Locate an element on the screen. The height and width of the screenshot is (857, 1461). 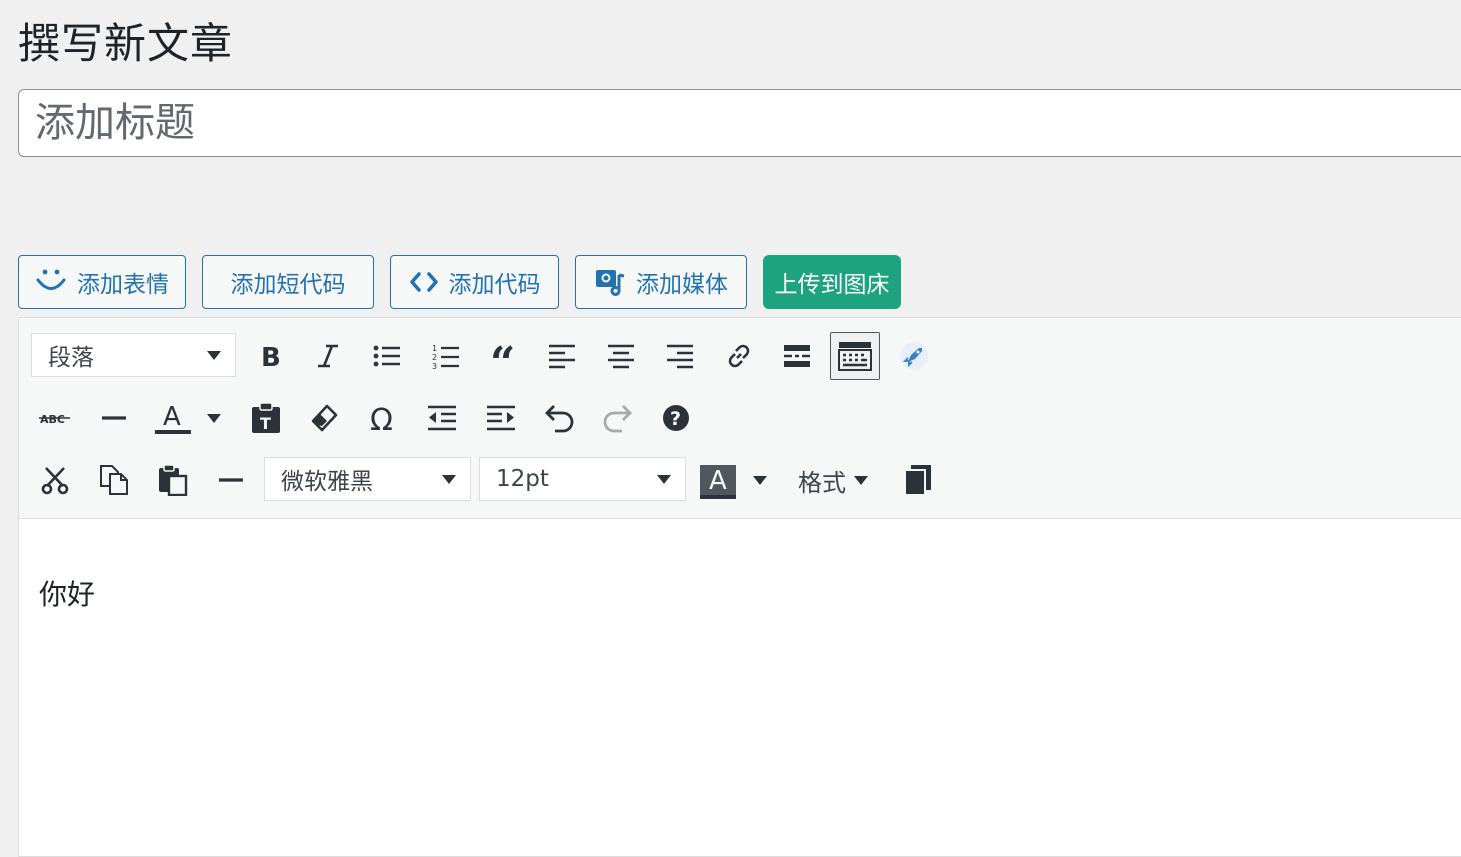
blockquote-icon: “ is located at coordinates (502, 356).